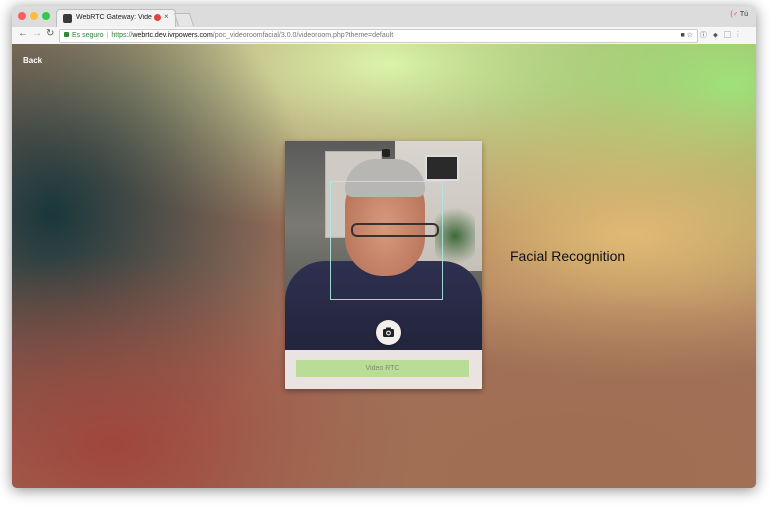 This screenshot has width=778, height=515. I want to click on favicon-icon, so click(67, 18).